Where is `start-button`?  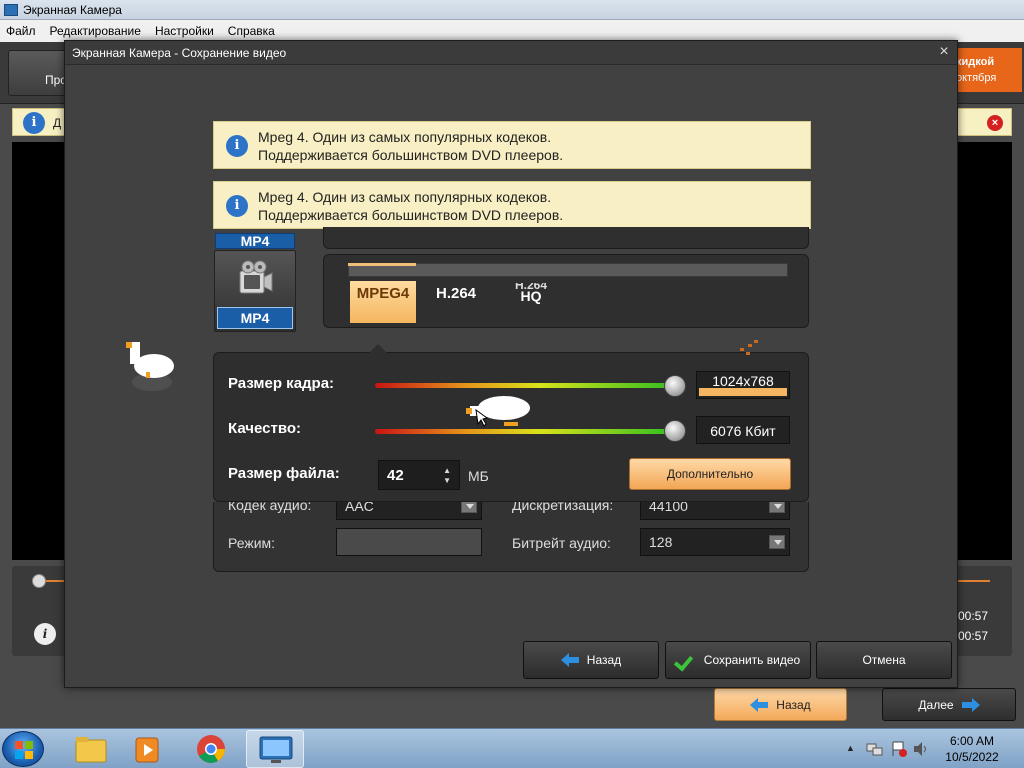 start-button is located at coordinates (23, 749).